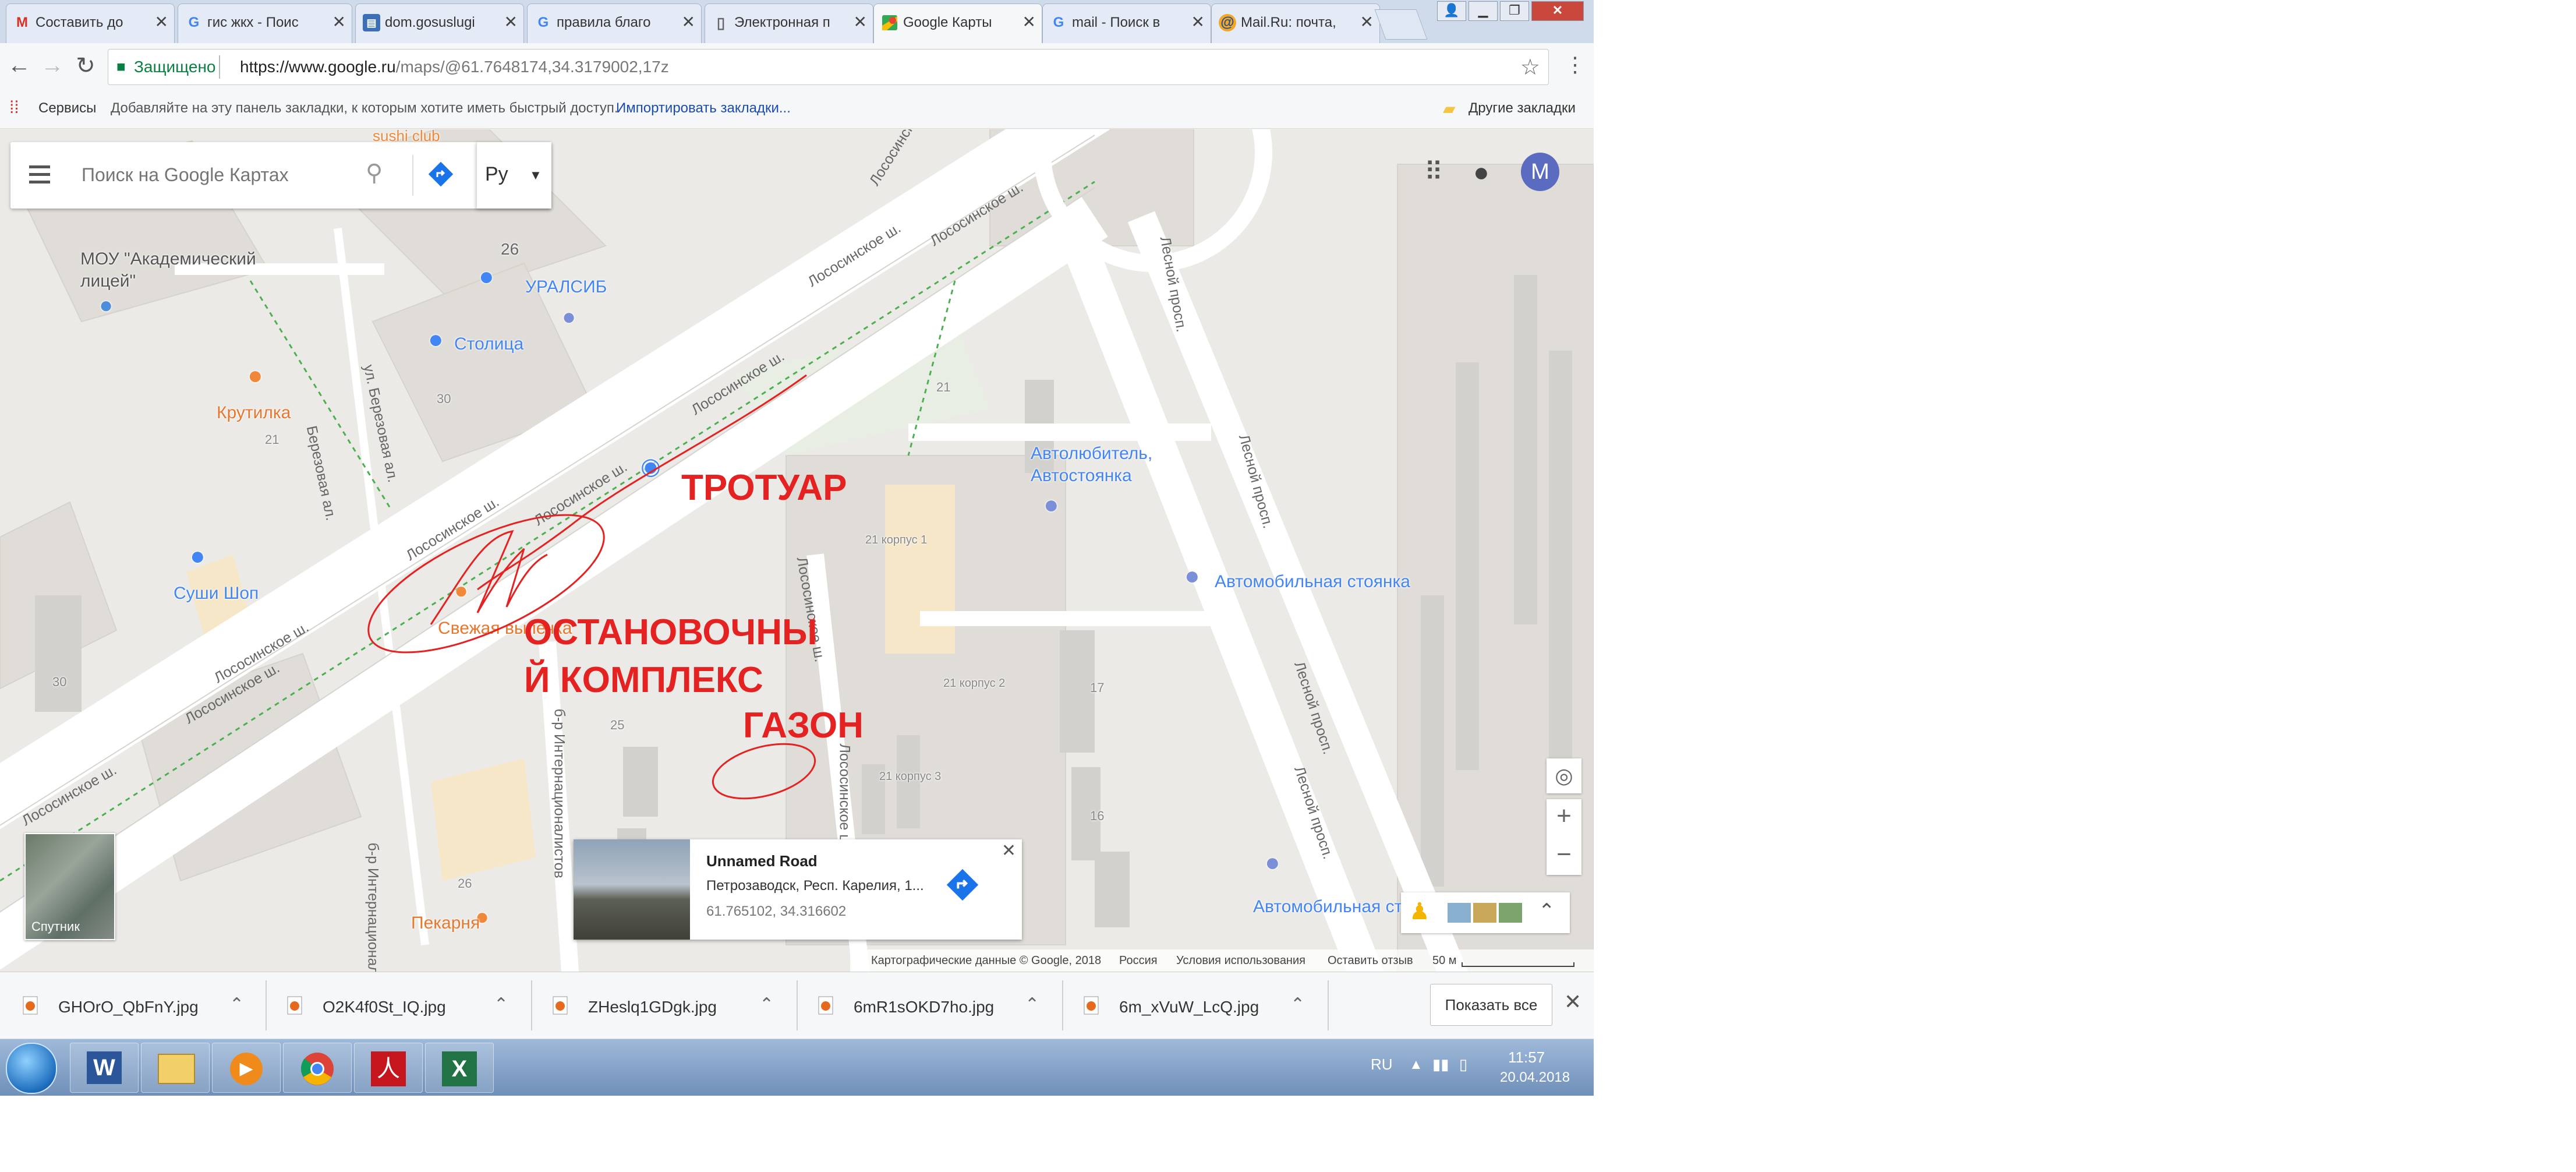 The image size is (2576, 1172). What do you see at coordinates (1440, 1064) in the screenshot?
I see `network-icon: ▮▮` at bounding box center [1440, 1064].